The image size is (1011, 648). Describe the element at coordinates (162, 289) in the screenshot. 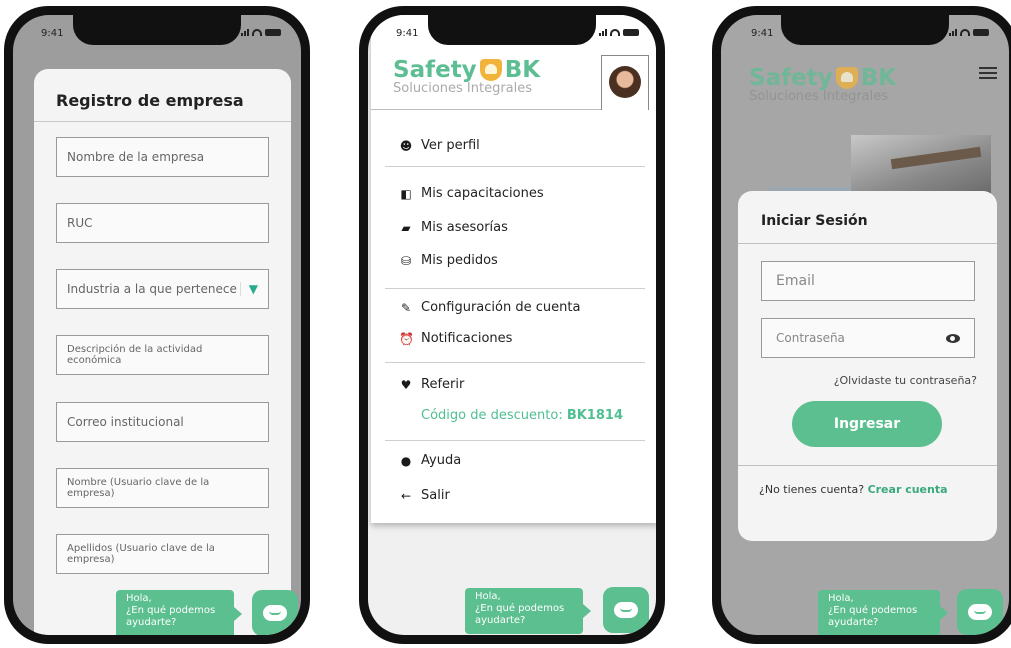

I see `industry-select: Industria a la que pertenece ▼` at that location.